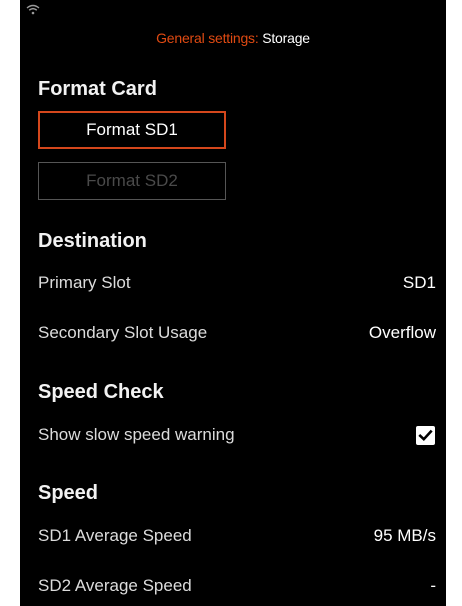 The height and width of the screenshot is (606, 462). I want to click on slow-speed-warning-checkbox, so click(425, 435).